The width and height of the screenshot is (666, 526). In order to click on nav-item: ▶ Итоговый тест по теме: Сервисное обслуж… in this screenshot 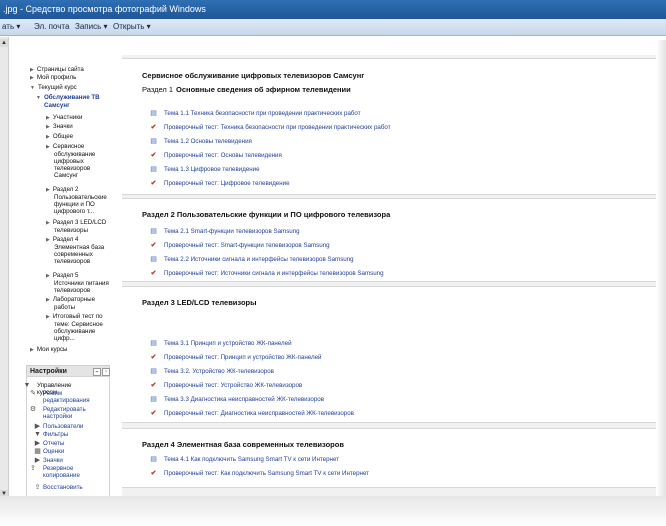, I will do `click(78, 327)`.